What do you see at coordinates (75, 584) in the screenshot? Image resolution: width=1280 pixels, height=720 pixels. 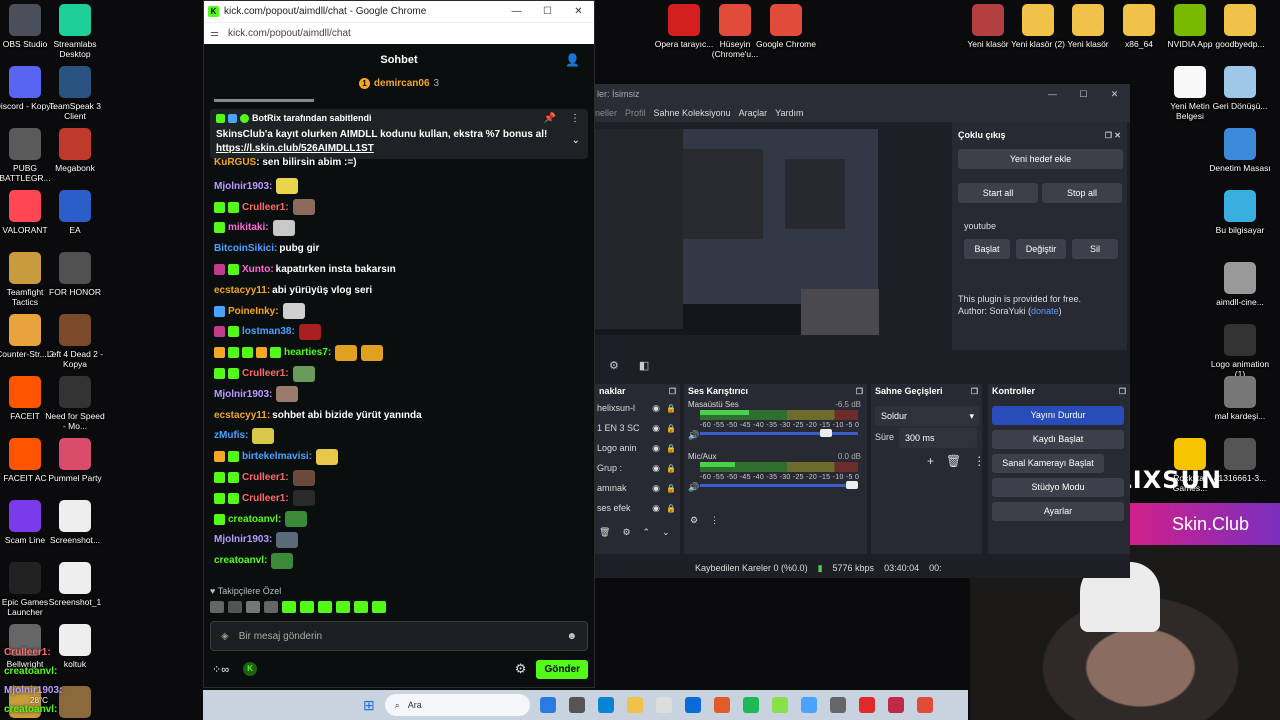 I see `desktop-icon-screenshot-1: Screenshot_1` at bounding box center [75, 584].